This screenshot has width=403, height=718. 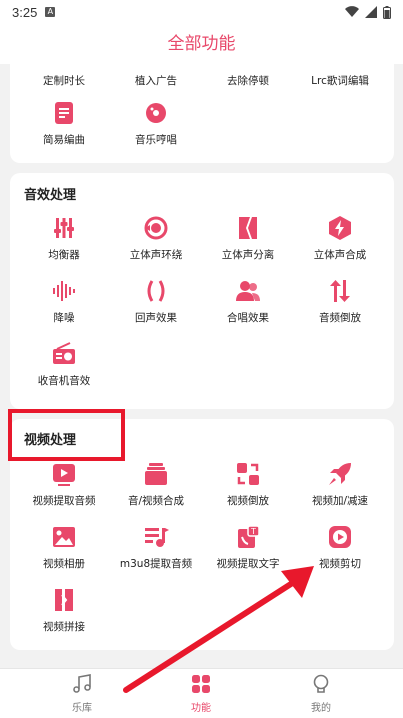 What do you see at coordinates (248, 228) in the screenshot?
I see `split-icon` at bounding box center [248, 228].